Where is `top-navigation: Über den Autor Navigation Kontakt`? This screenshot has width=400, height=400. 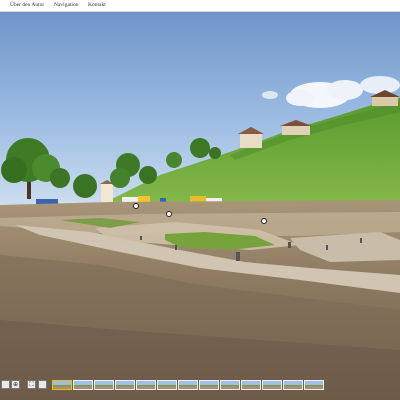
top-navigation: Über den Autor Navigation Kontakt is located at coordinates (200, 6).